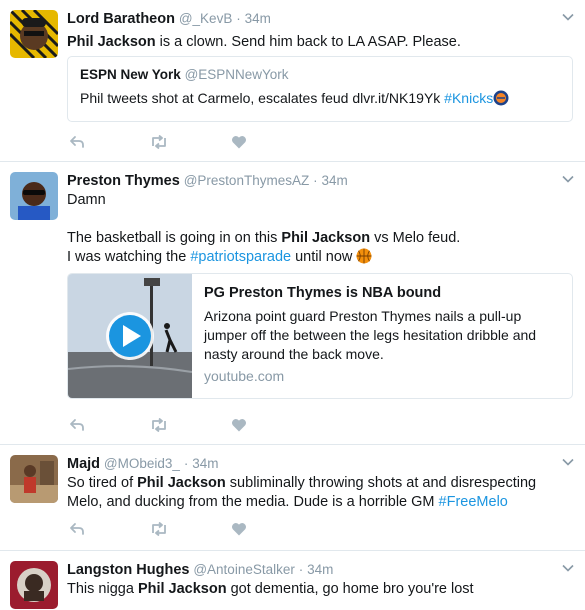 This screenshot has width=585, height=610. What do you see at coordinates (128, 570) in the screenshot?
I see `author-name: Langston Hughes` at bounding box center [128, 570].